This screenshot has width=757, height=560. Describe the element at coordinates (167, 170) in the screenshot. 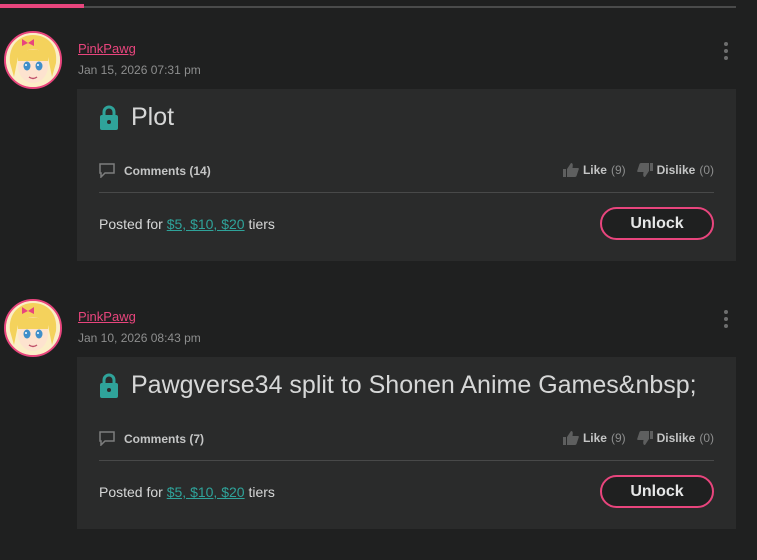

I see `comments-label: Comments (14)` at that location.